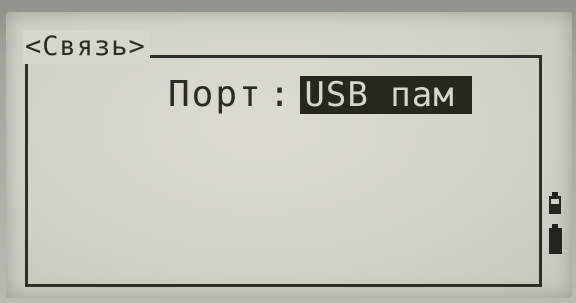  I want to click on screen-title: <Связь>, so click(86, 47).